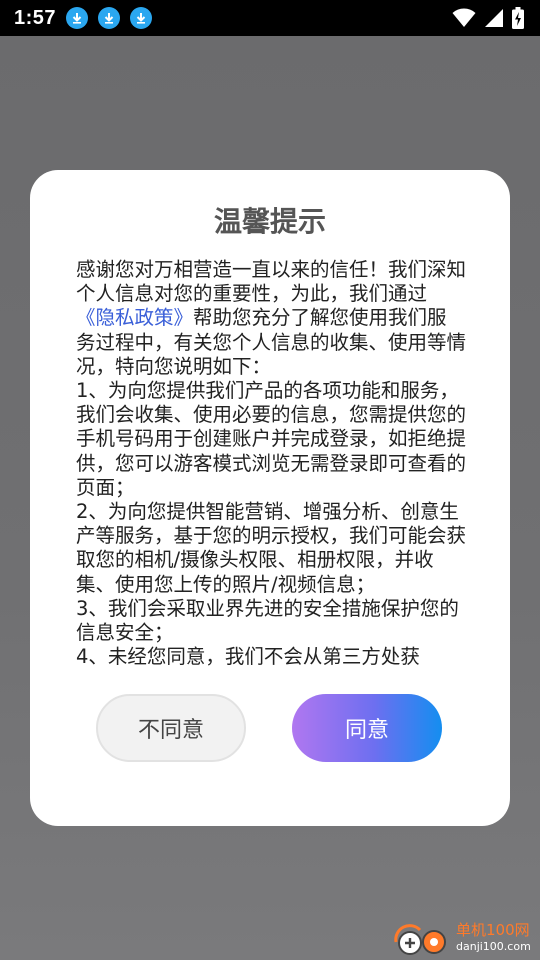  What do you see at coordinates (134, 317) in the screenshot?
I see `privacy-policy-link: 《隐私政策》` at bounding box center [134, 317].